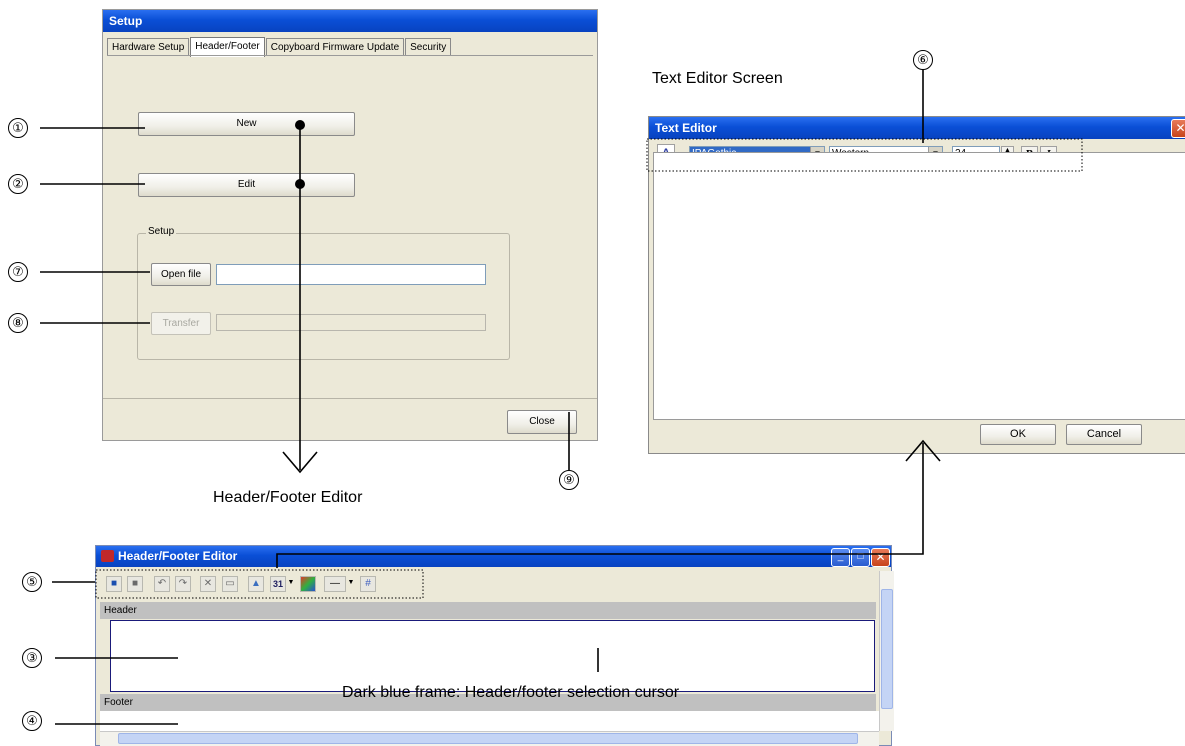  I want to click on annotation-2: ②, so click(18, 184).